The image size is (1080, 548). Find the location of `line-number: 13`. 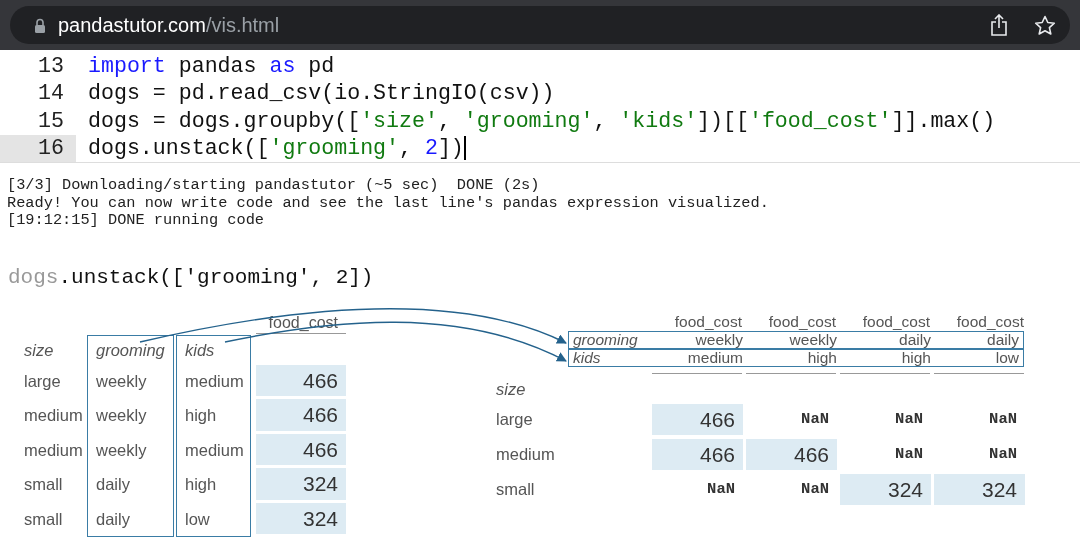

line-number: 13 is located at coordinates (51, 66).